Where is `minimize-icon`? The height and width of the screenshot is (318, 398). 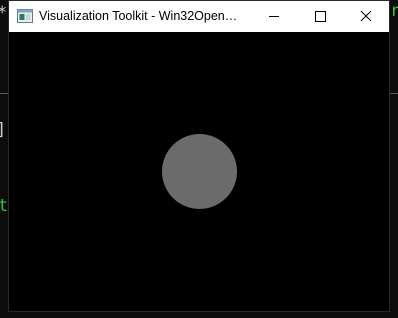
minimize-icon is located at coordinates (274, 16).